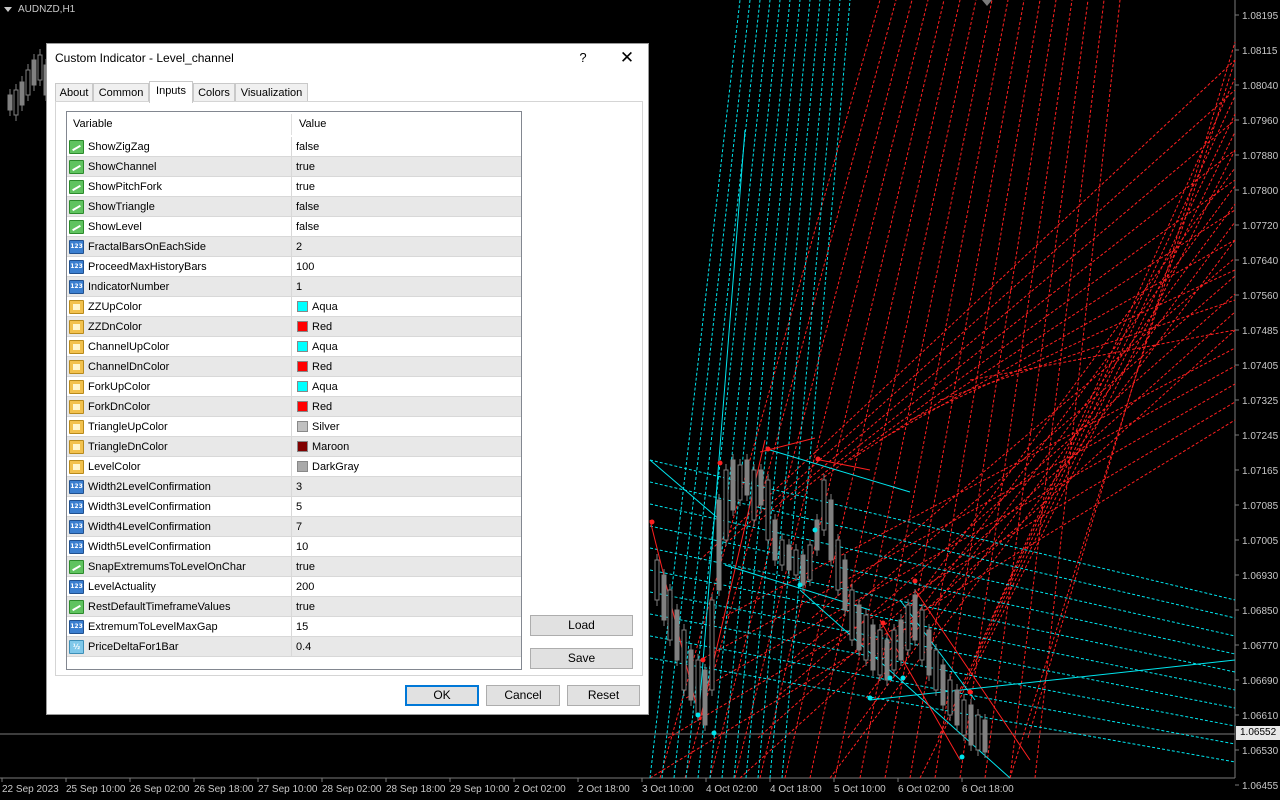 The height and width of the screenshot is (800, 1280). Describe the element at coordinates (294, 247) in the screenshot. I see `param-row-FractalBarsOnEachSide: 123 FractalBarsOnEachSide 2` at that location.